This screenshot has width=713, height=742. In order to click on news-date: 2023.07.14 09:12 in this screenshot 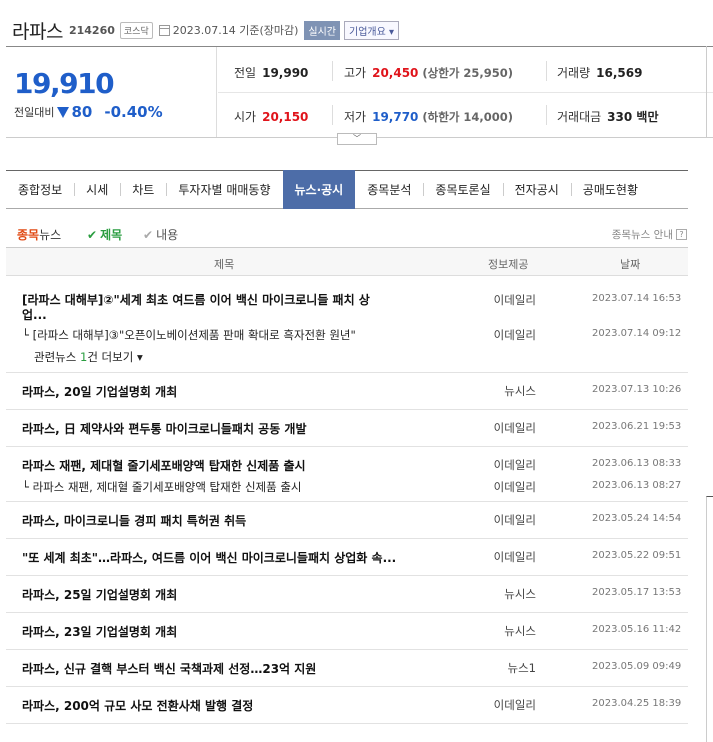, I will do `click(637, 333)`.